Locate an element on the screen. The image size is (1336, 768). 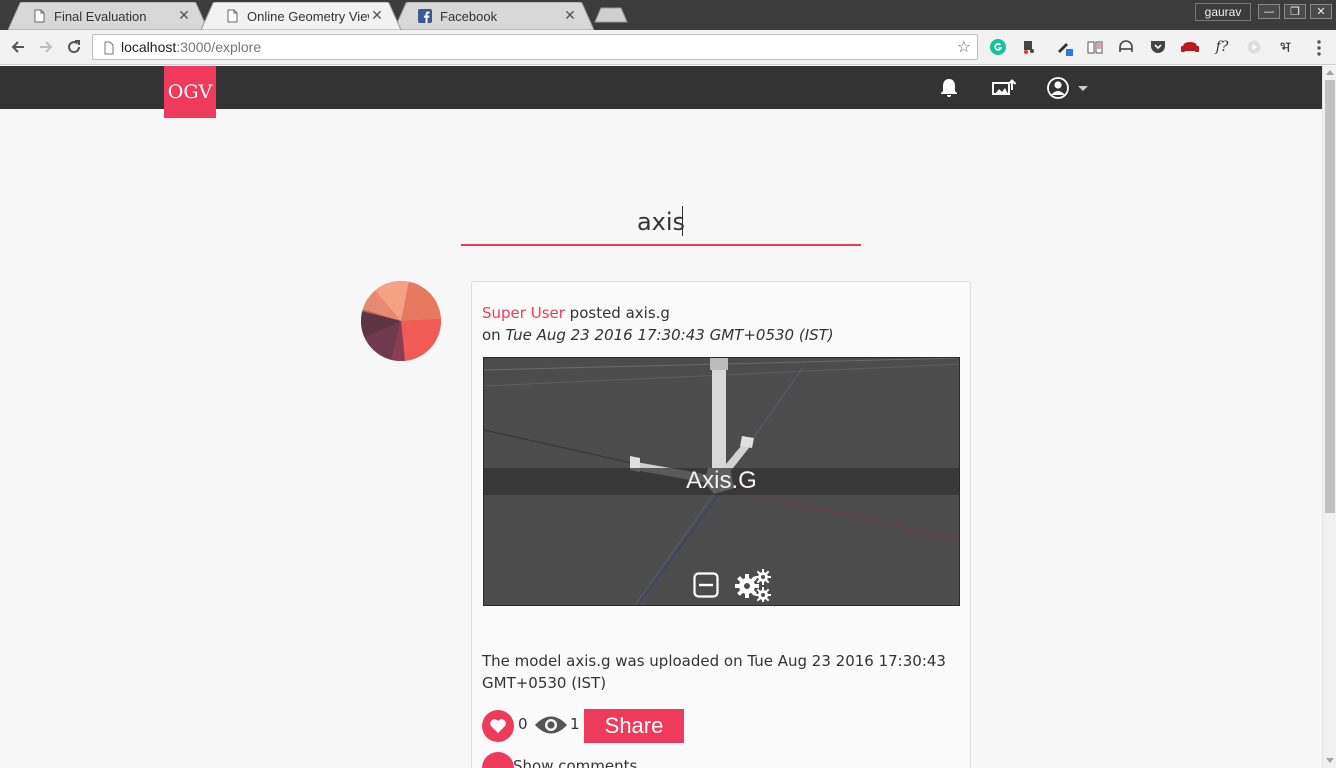
reader-icon is located at coordinates (1095, 47).